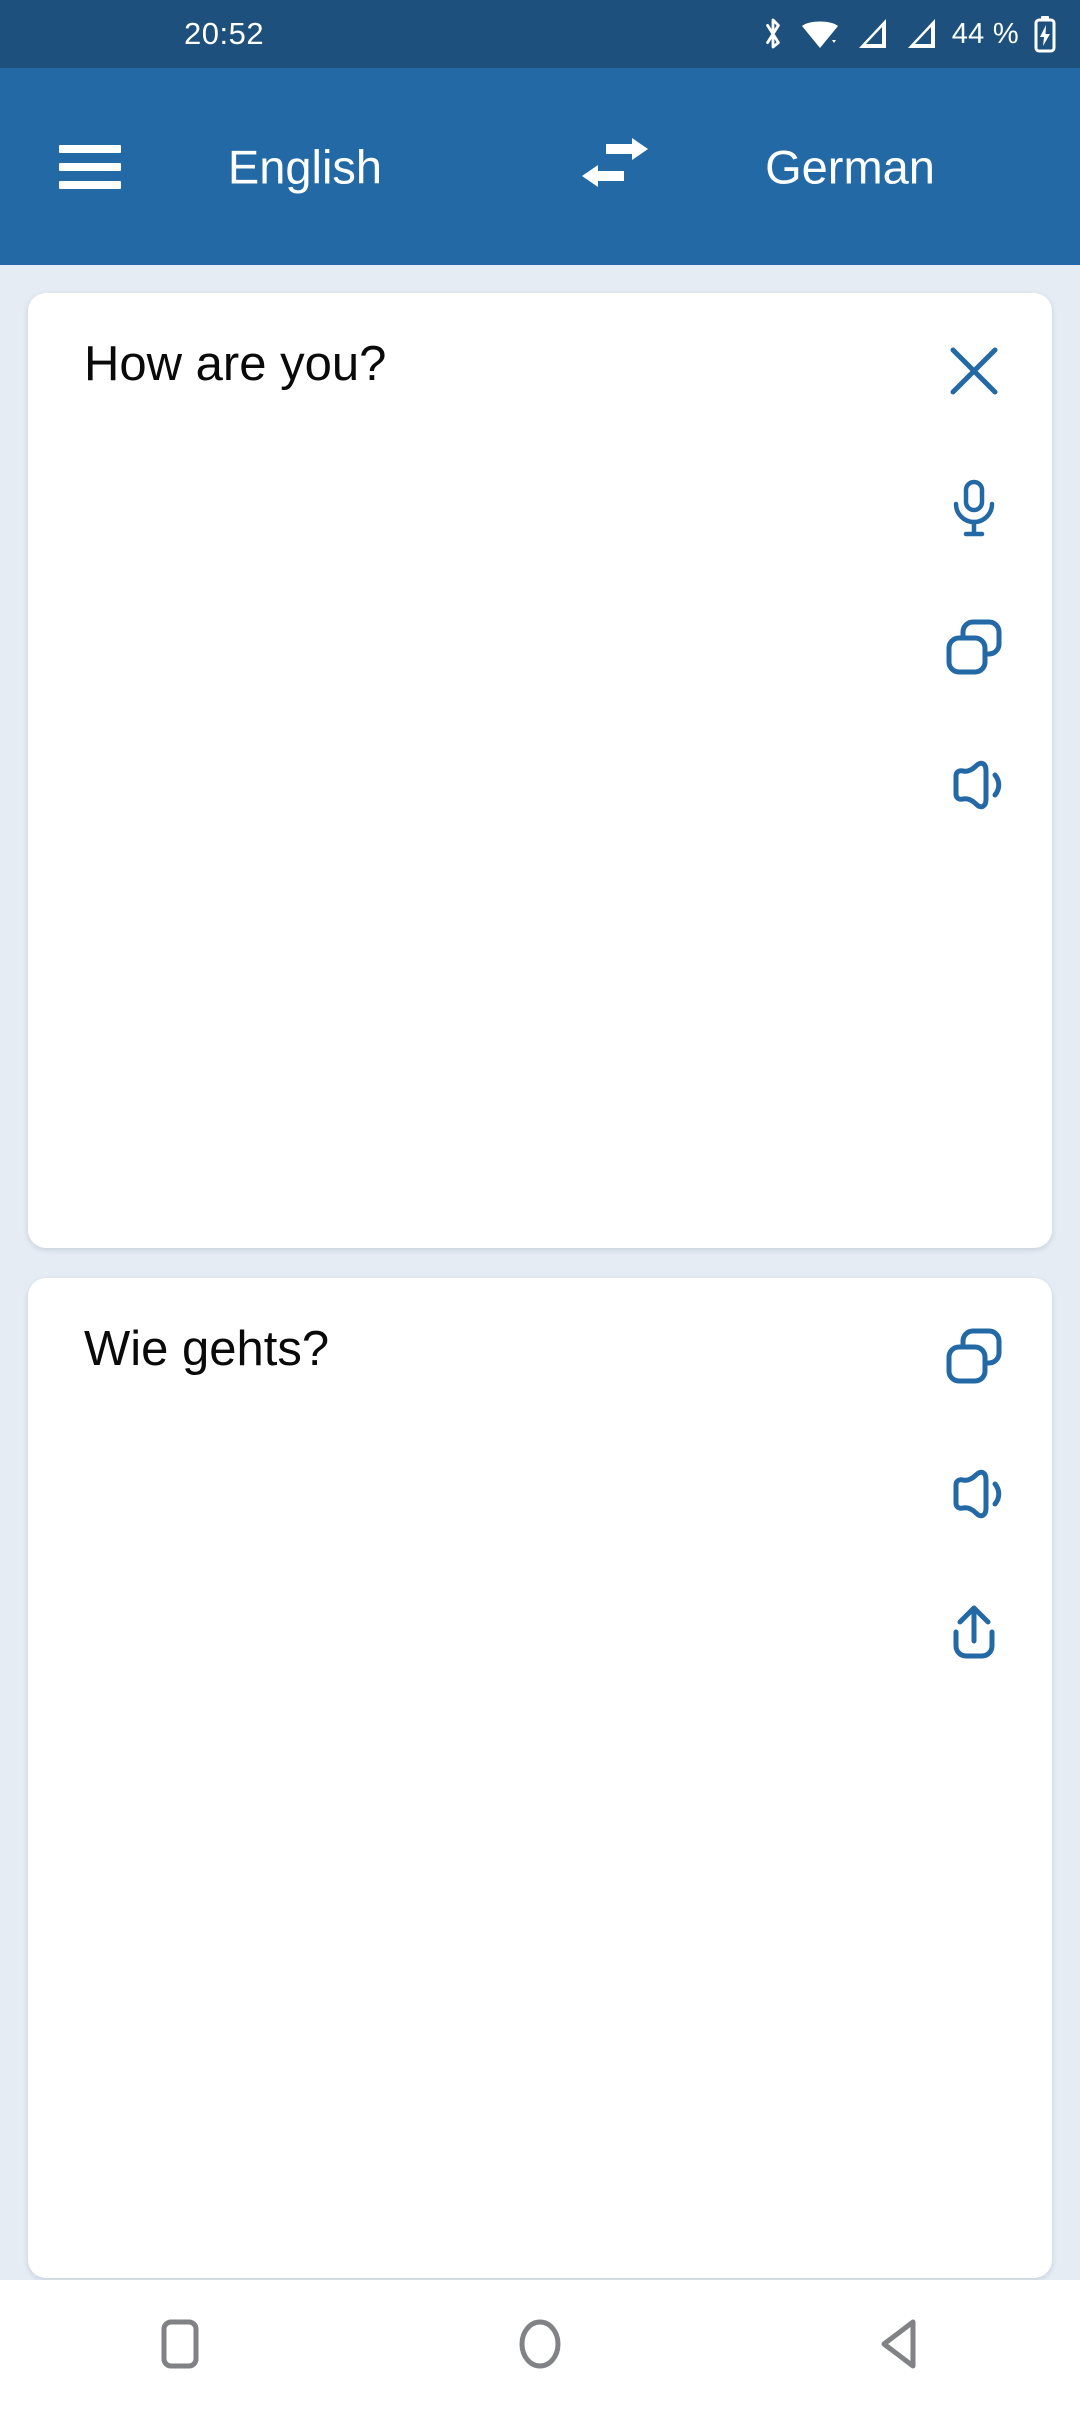 The width and height of the screenshot is (1080, 2412). I want to click on close-icon, so click(974, 371).